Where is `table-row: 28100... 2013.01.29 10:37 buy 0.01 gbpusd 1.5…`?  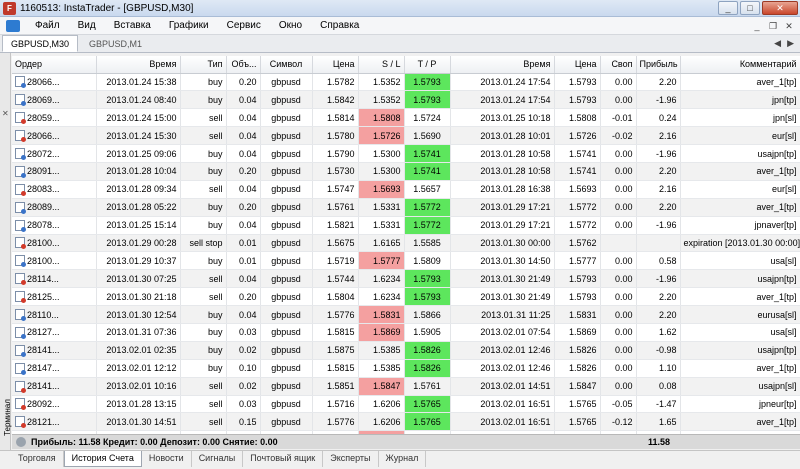
table-row: 28100... 2013.01.29 10:37 buy 0.01 gbpusd 1.5… is located at coordinates (406, 261).